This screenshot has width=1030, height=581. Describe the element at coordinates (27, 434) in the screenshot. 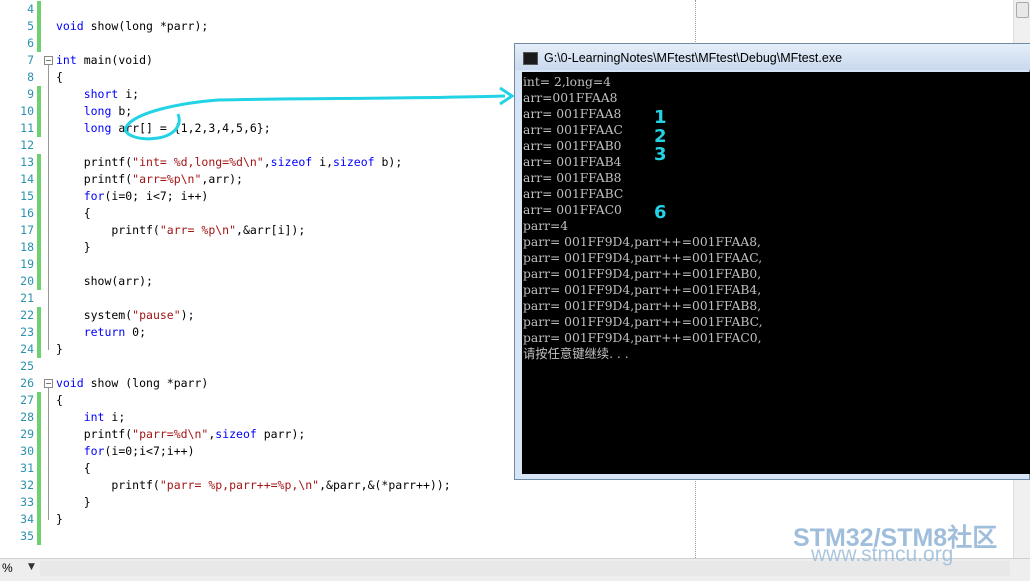

I see `line-number: 29` at that location.